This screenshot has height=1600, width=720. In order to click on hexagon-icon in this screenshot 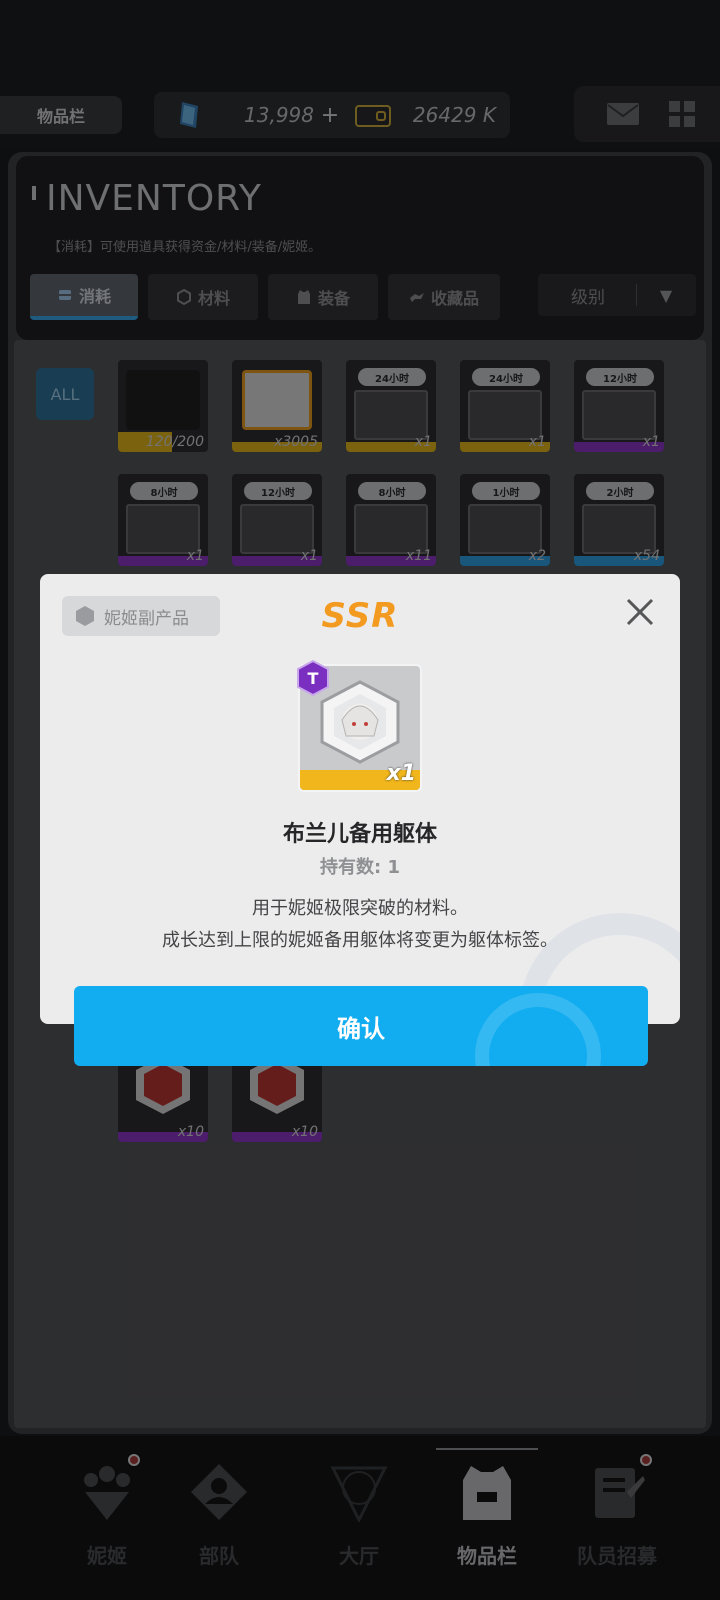, I will do `click(85, 616)`.